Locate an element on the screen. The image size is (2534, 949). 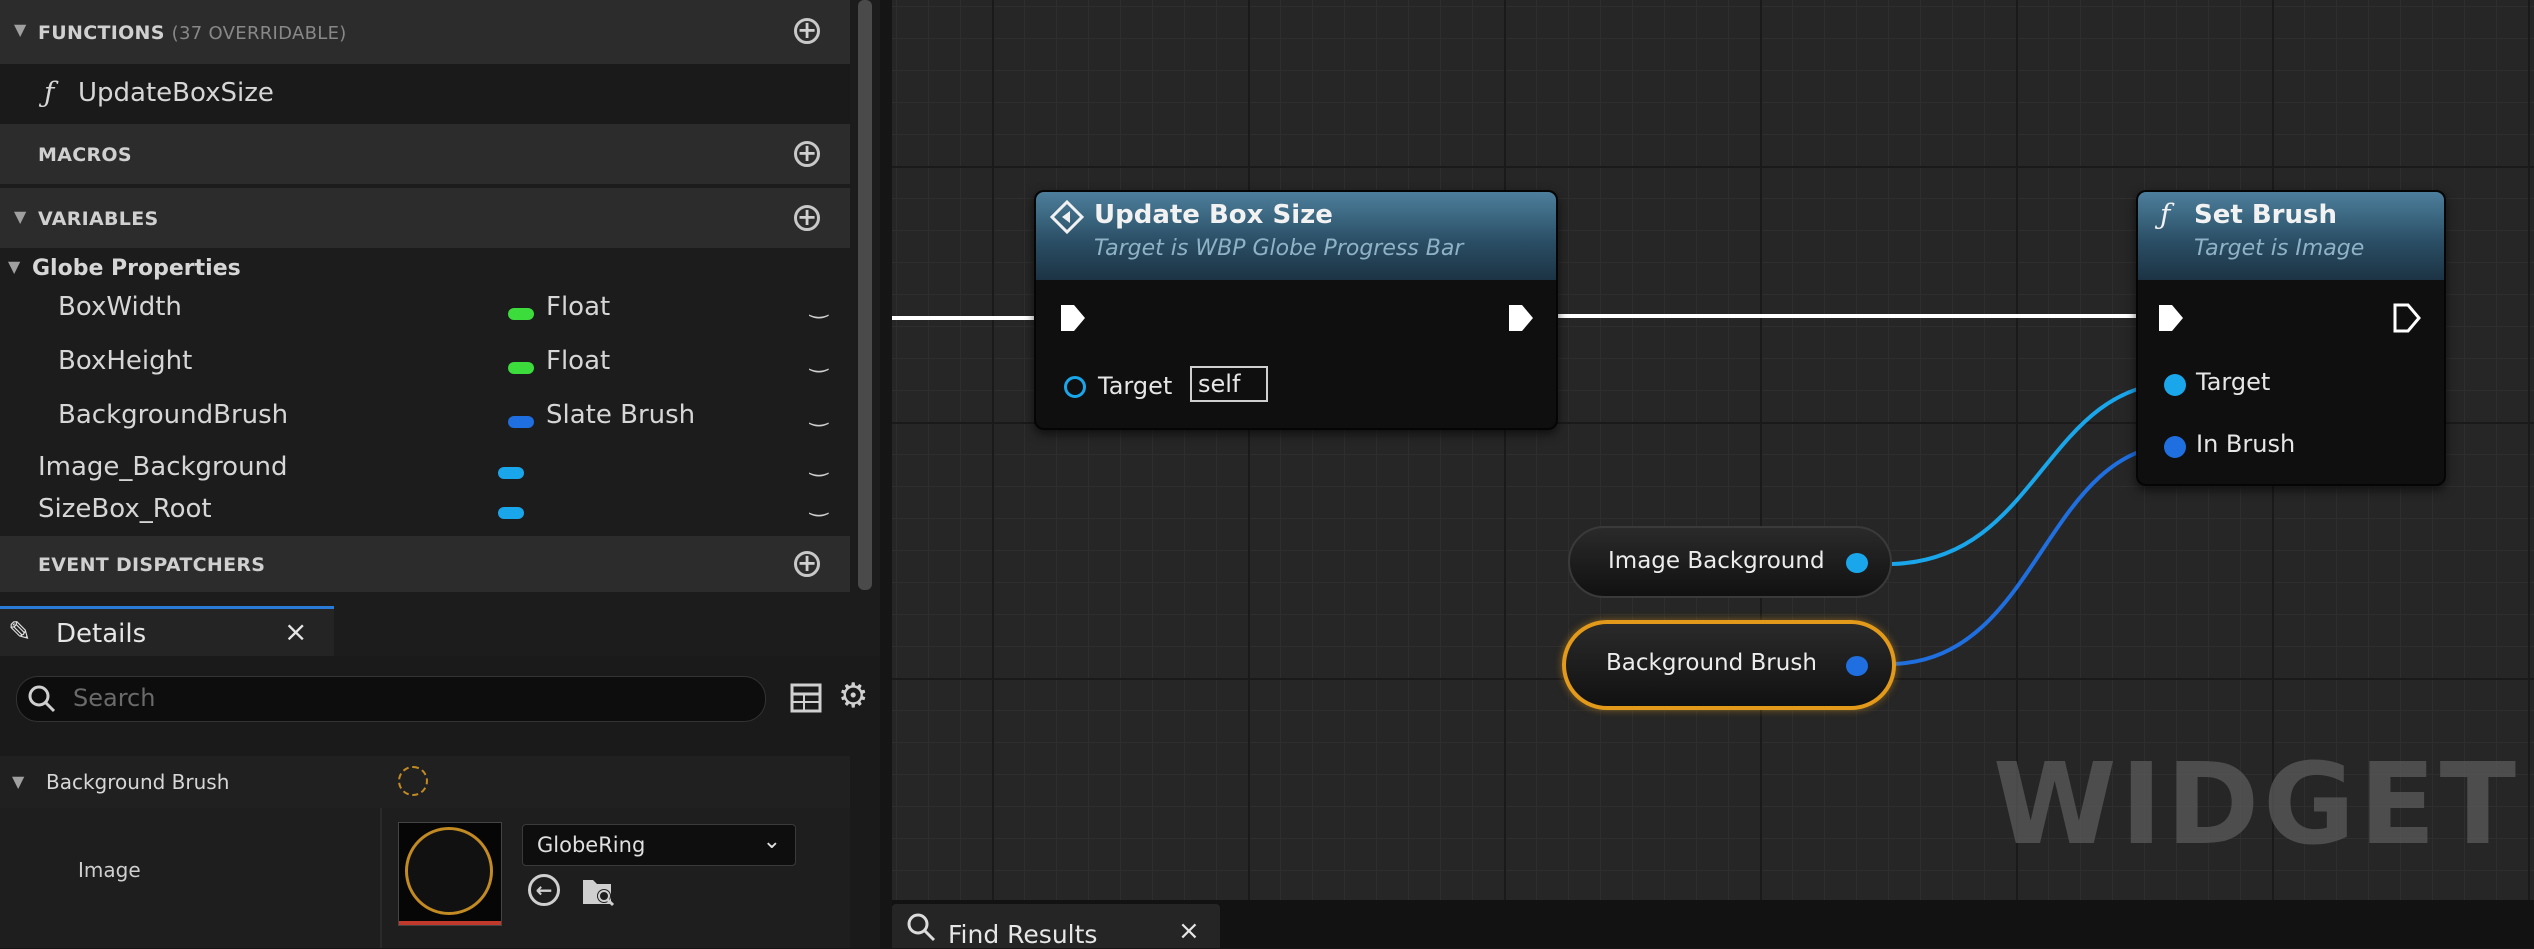
variables-section-header: ▼ VARIABLES + is located at coordinates (425, 218).